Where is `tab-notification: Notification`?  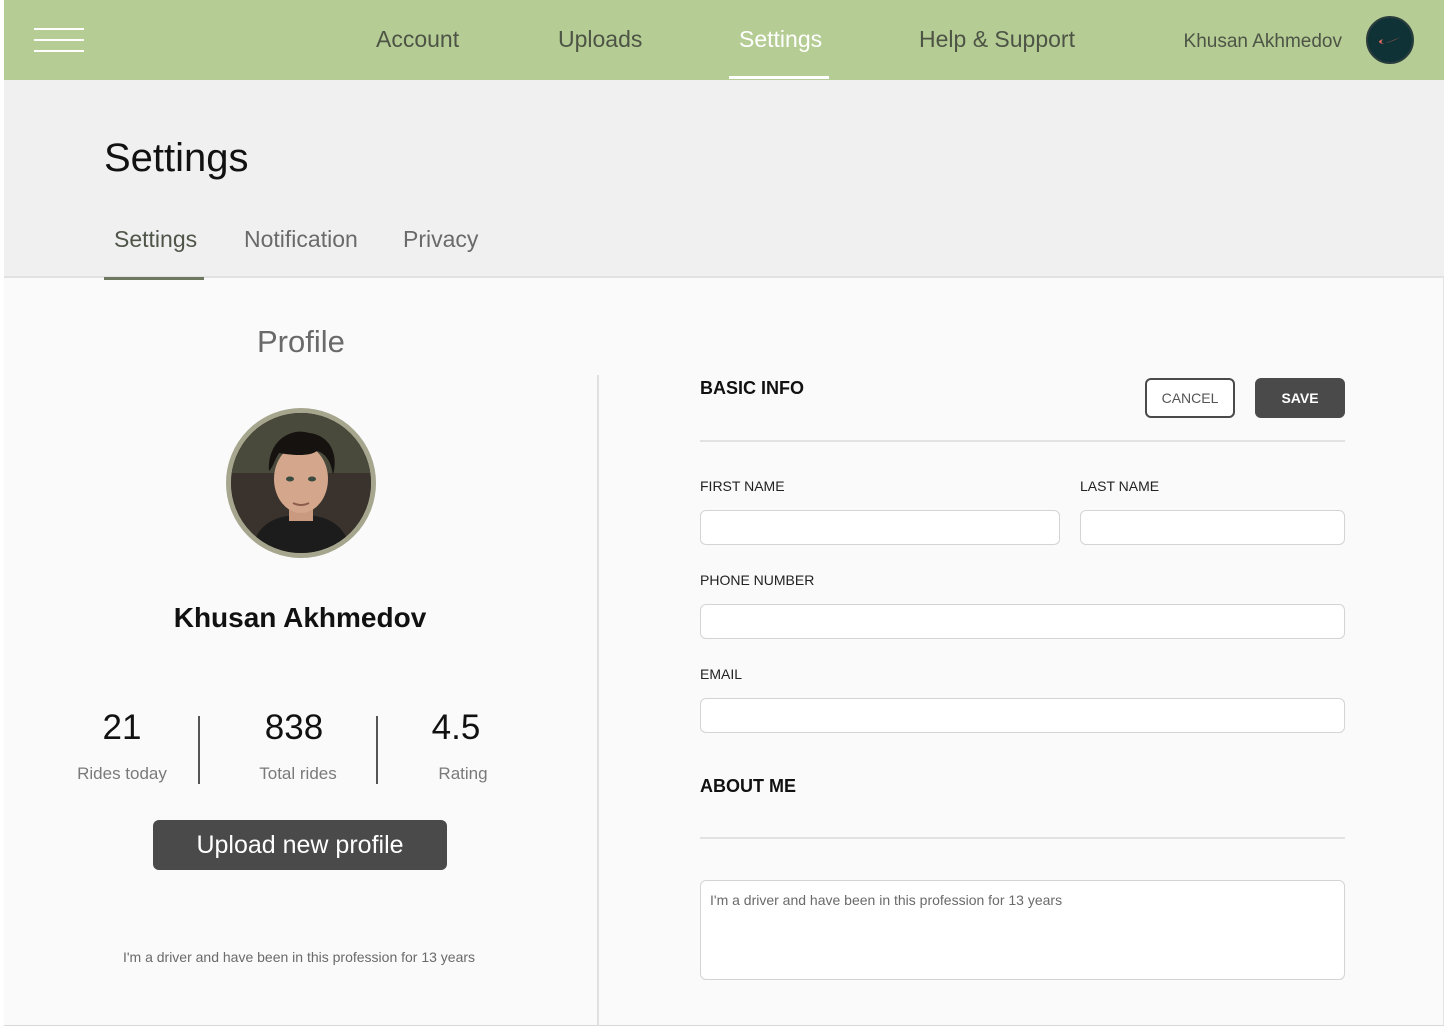
tab-notification: Notification is located at coordinates (301, 239).